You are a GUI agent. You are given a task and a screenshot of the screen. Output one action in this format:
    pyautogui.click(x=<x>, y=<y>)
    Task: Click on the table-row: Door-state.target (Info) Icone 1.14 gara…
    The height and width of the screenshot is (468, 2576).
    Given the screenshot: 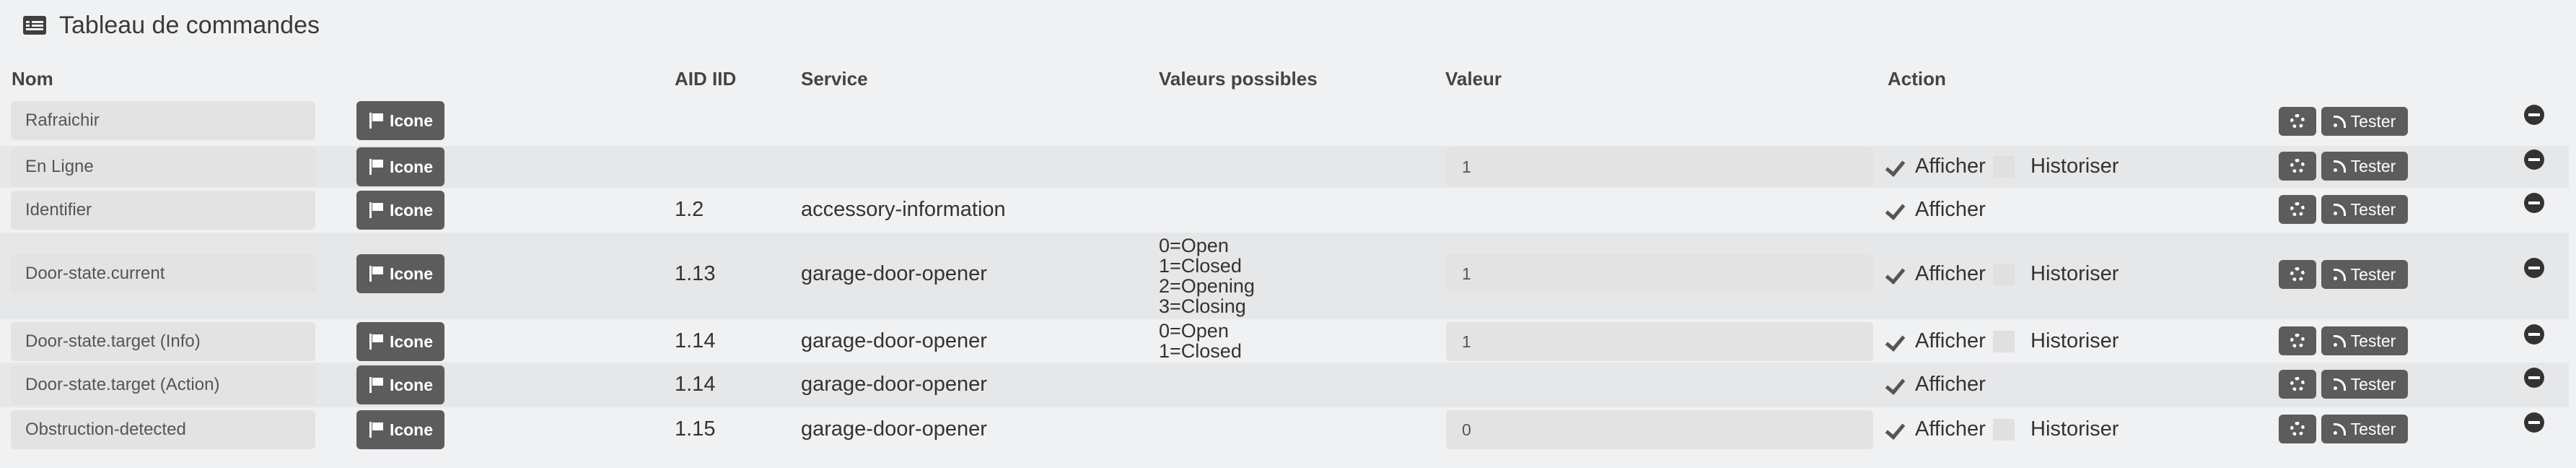 What is the action you would take?
    pyautogui.click(x=1284, y=341)
    